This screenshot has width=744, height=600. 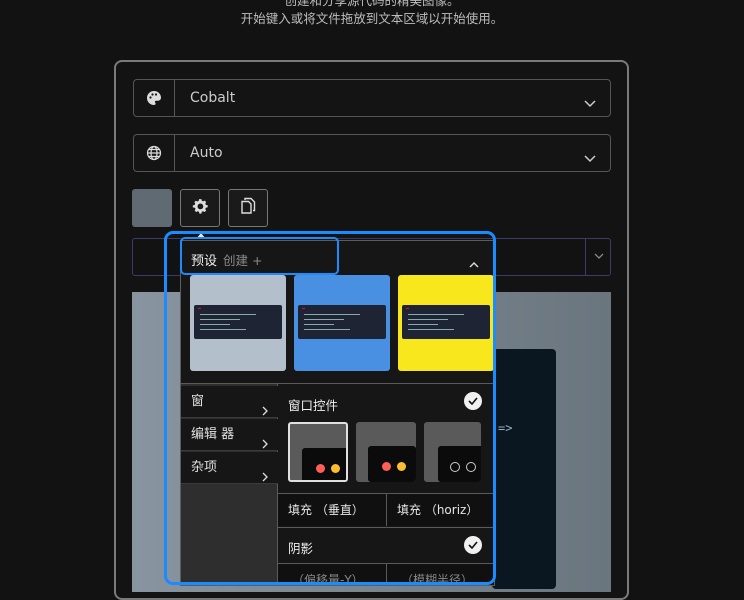 I want to click on globe-icon, so click(x=154, y=153).